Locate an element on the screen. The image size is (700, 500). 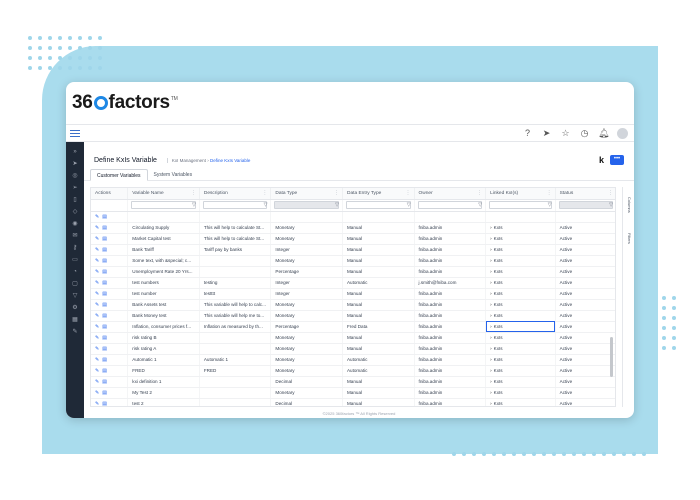
tab-system-variables: System Variables is located at coordinates (173, 174).